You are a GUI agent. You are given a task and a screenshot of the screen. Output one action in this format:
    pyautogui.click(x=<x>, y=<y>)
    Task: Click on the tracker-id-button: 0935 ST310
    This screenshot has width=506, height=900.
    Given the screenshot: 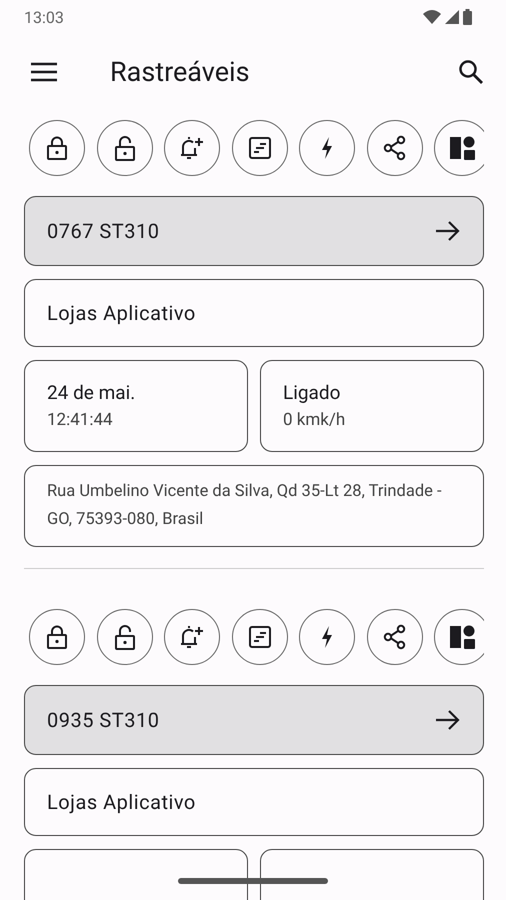 What is the action you would take?
    pyautogui.click(x=254, y=720)
    